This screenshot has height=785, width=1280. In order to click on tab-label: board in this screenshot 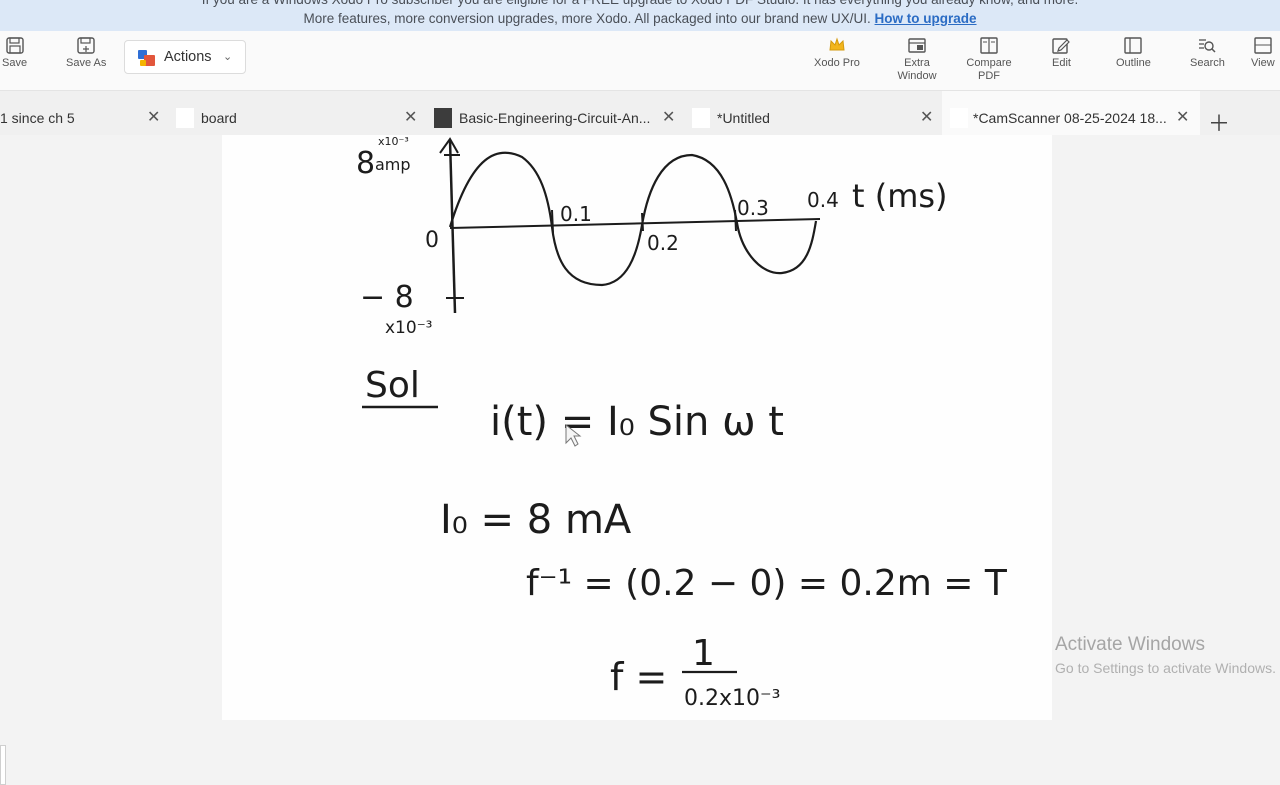, I will do `click(219, 118)`.